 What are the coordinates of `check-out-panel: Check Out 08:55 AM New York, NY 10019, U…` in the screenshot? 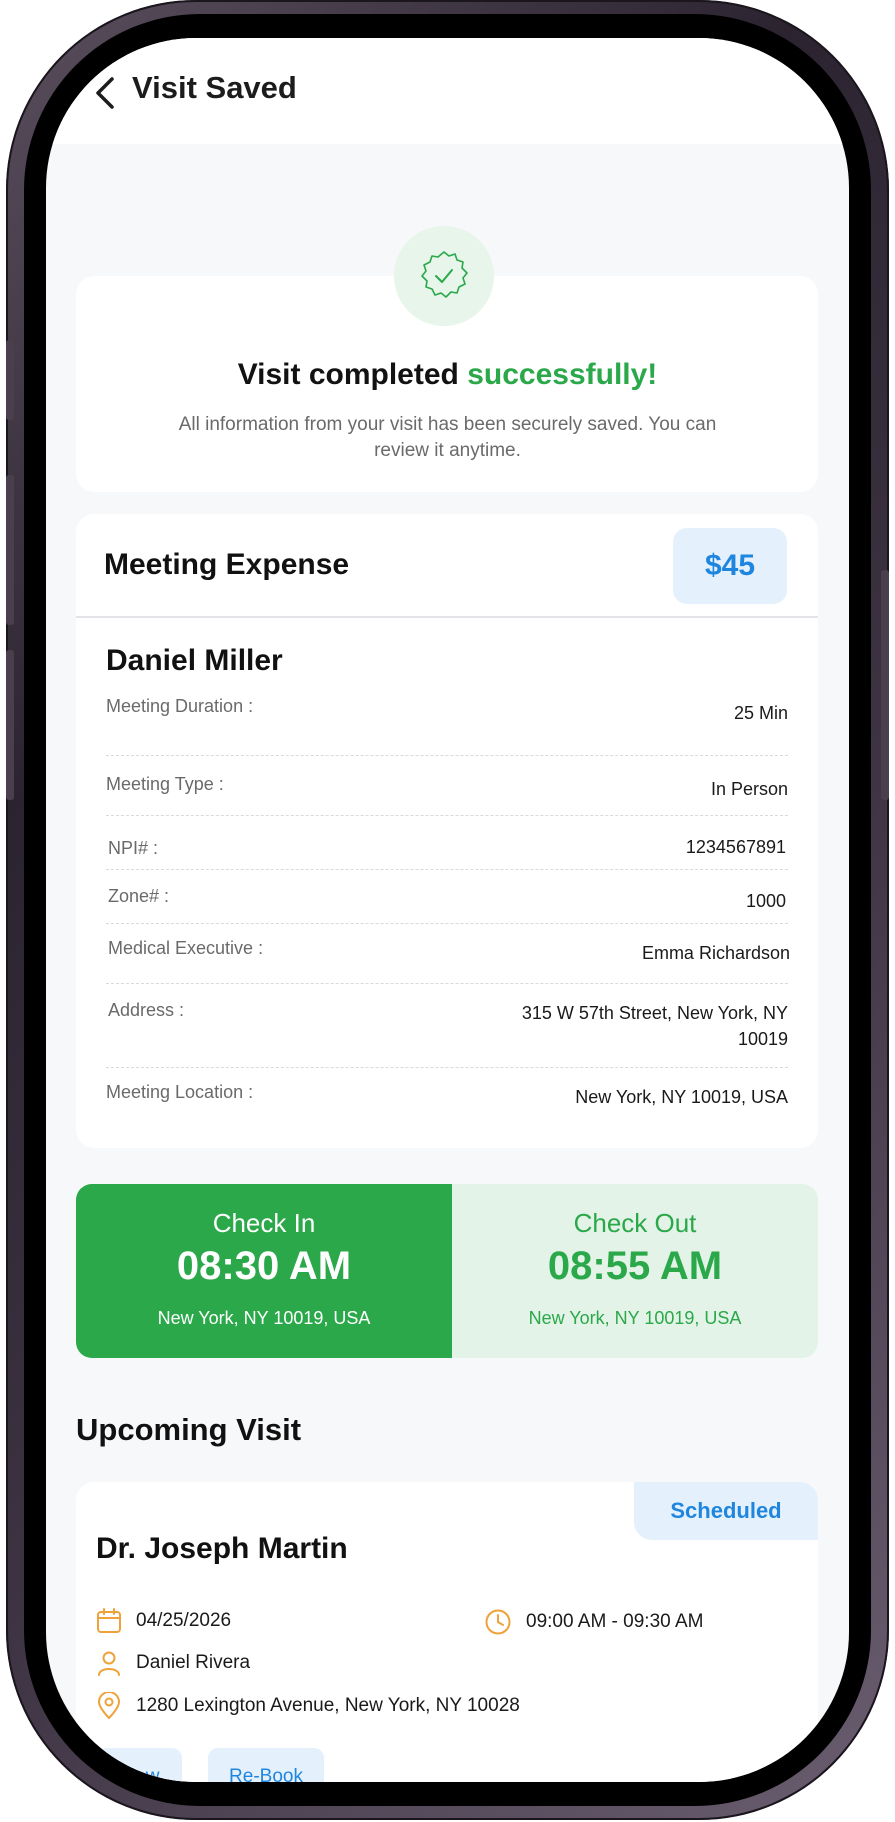 It's located at (635, 1271).